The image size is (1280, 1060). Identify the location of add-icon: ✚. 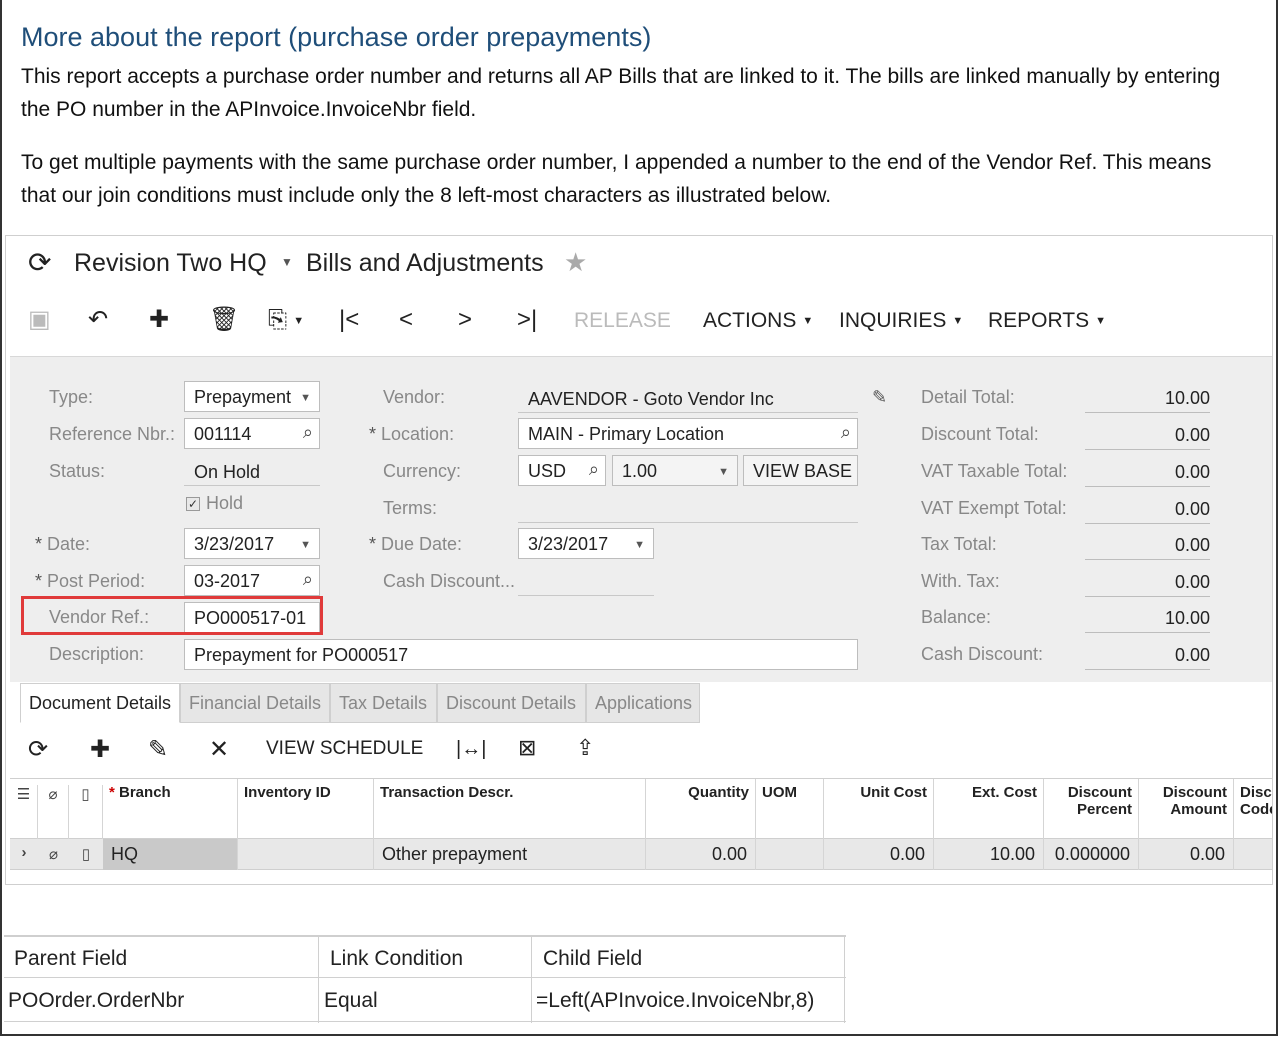
(159, 320).